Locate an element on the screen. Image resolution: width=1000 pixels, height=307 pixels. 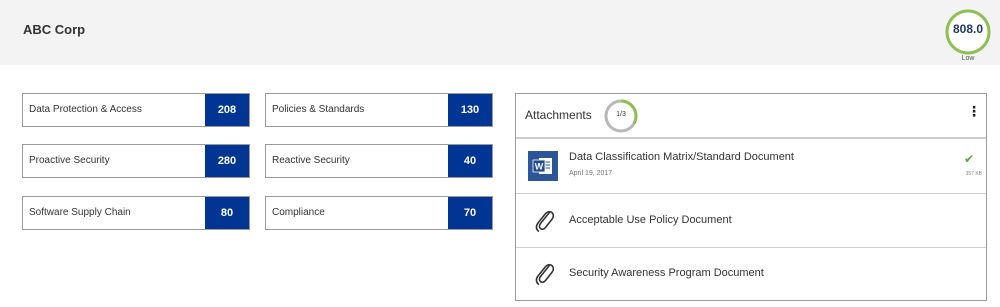
category-label: Proactive Security is located at coordinates (69, 160).